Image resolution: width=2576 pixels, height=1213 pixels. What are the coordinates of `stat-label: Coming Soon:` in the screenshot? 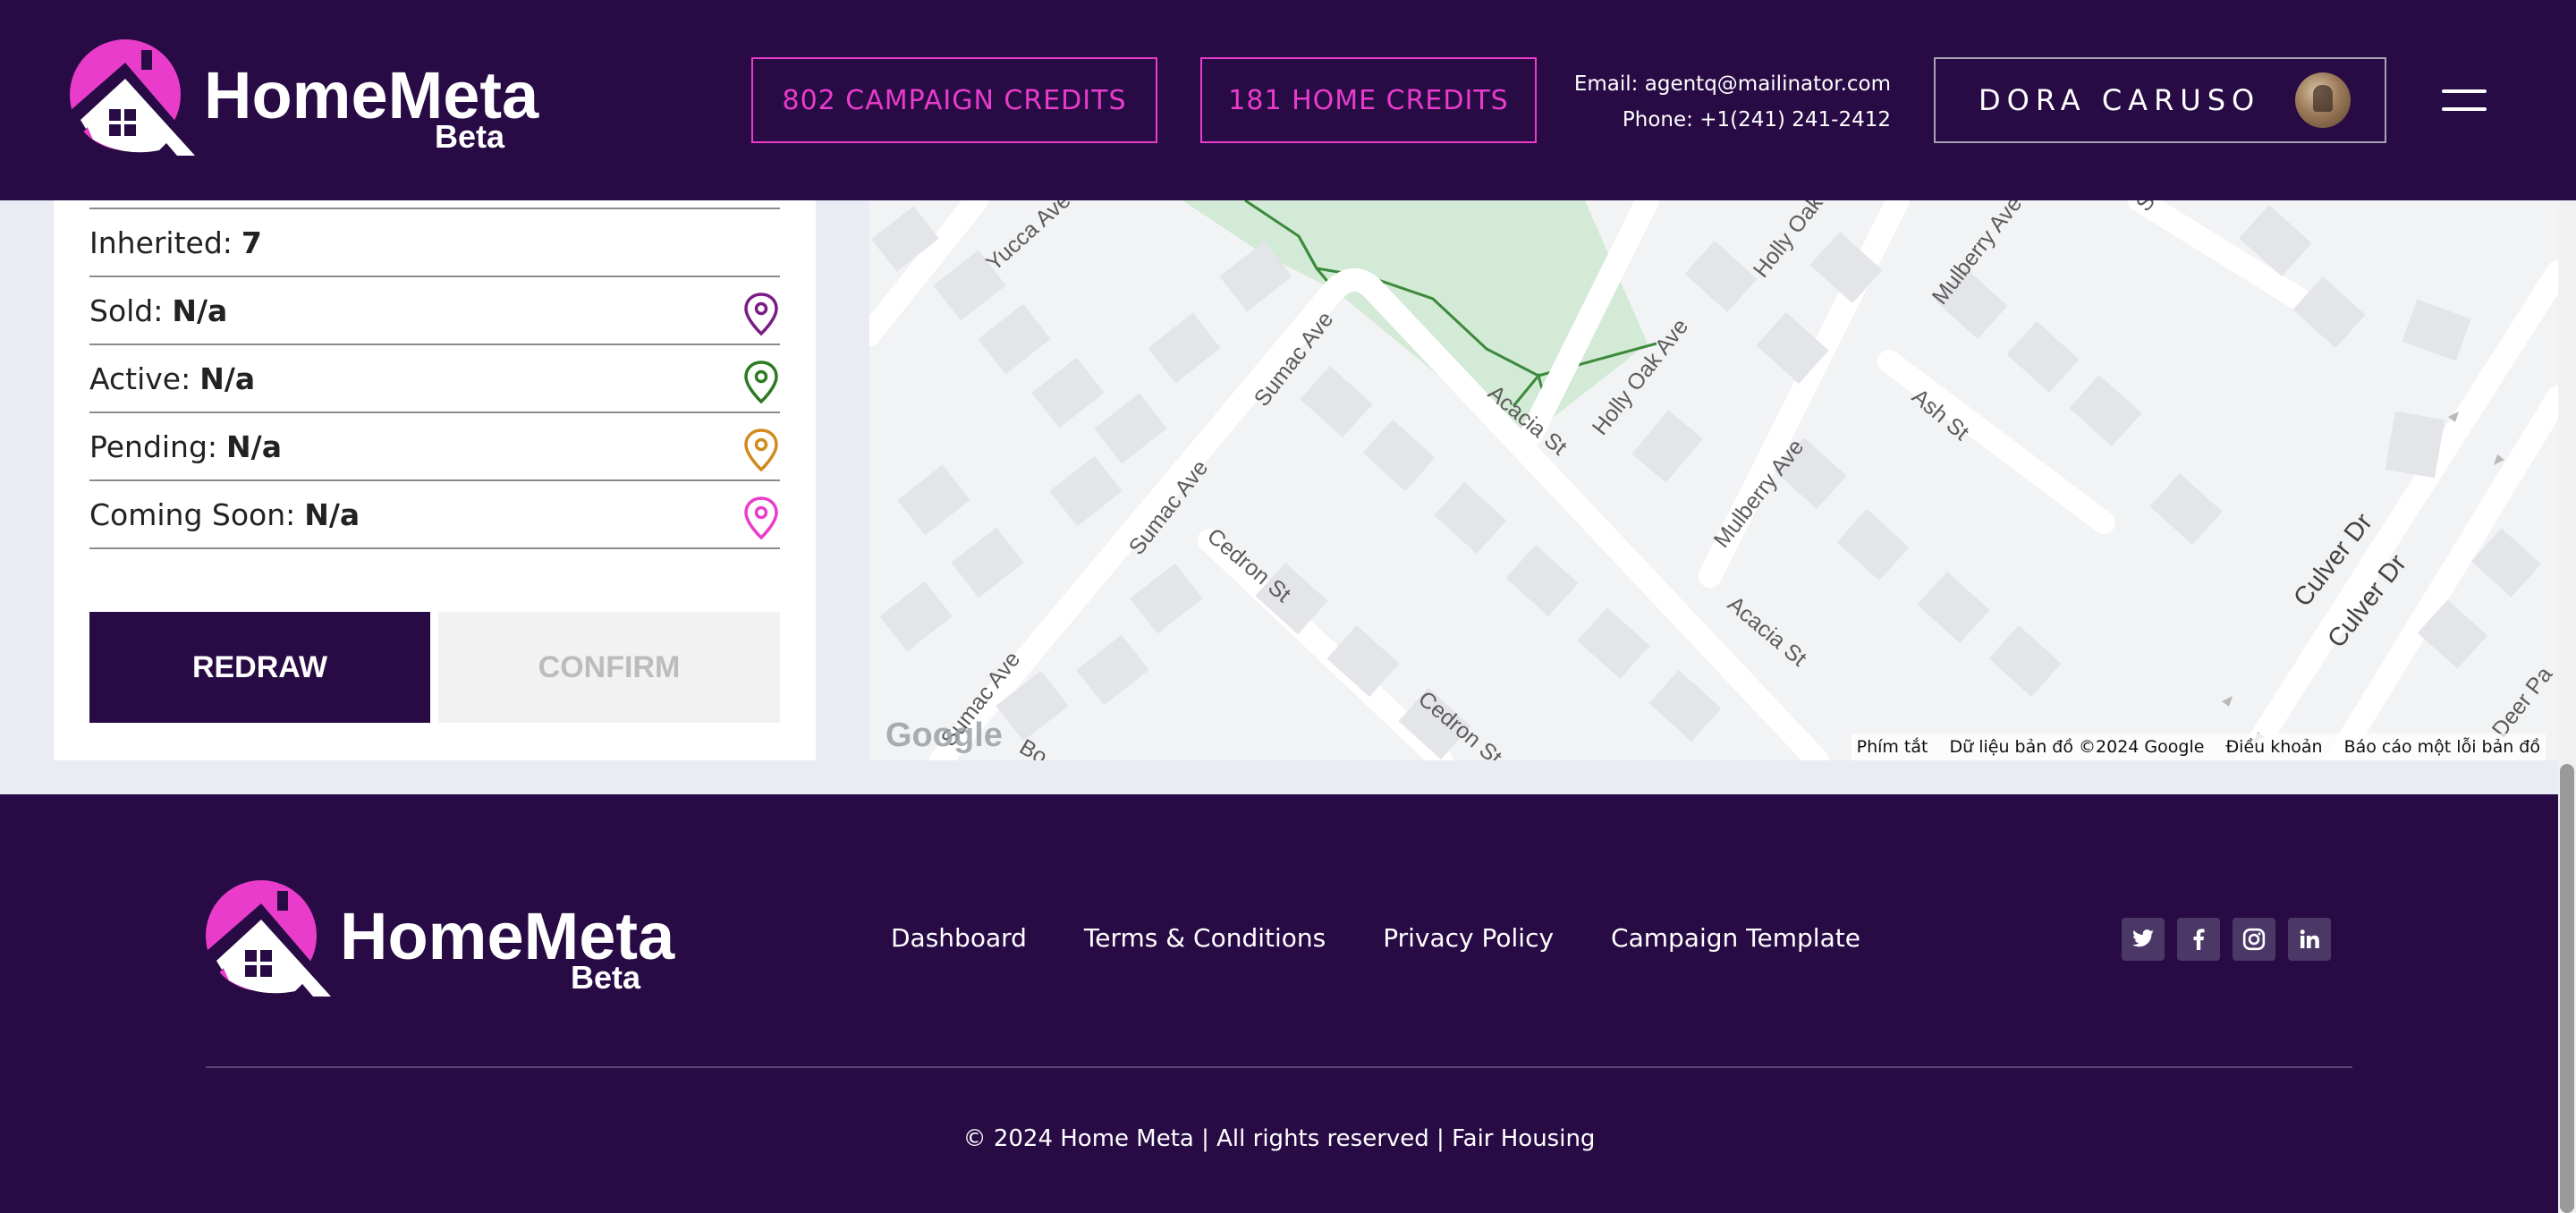 It's located at (192, 514).